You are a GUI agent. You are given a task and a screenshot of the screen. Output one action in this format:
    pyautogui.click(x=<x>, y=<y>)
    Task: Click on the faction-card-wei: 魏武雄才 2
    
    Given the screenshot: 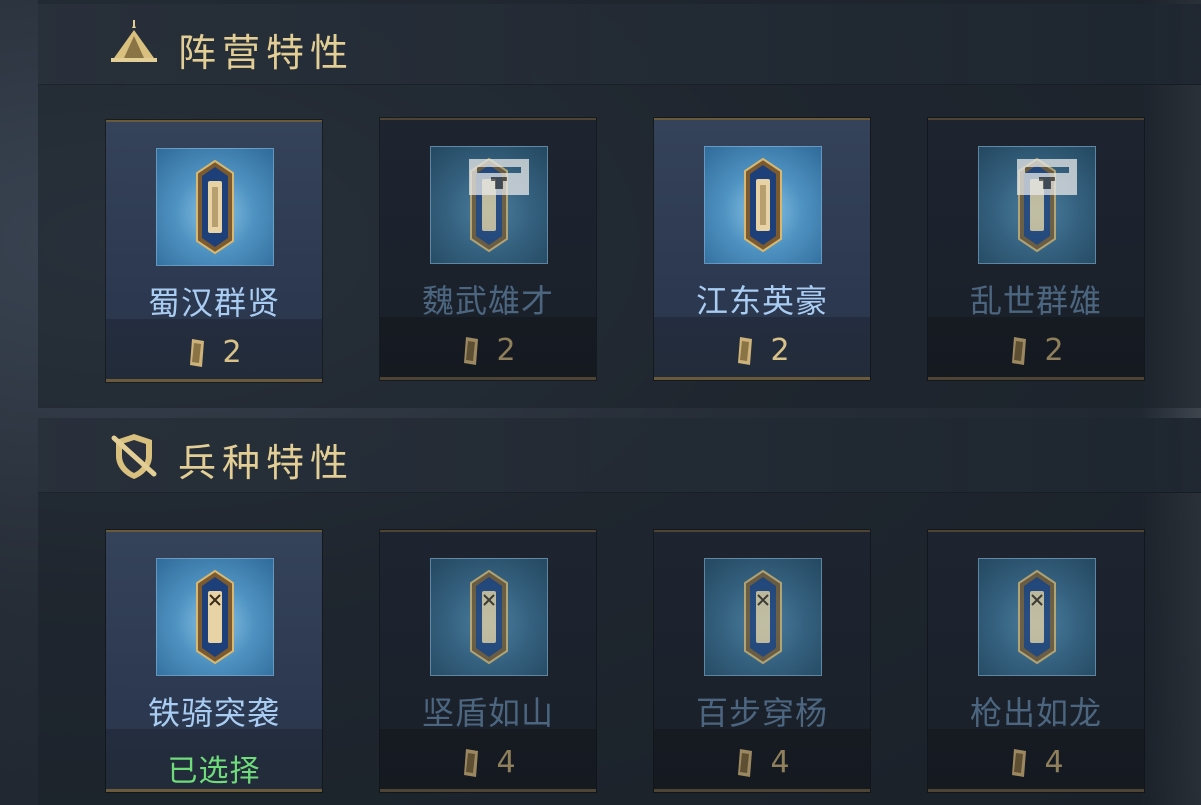 What is the action you would take?
    pyautogui.click(x=488, y=249)
    